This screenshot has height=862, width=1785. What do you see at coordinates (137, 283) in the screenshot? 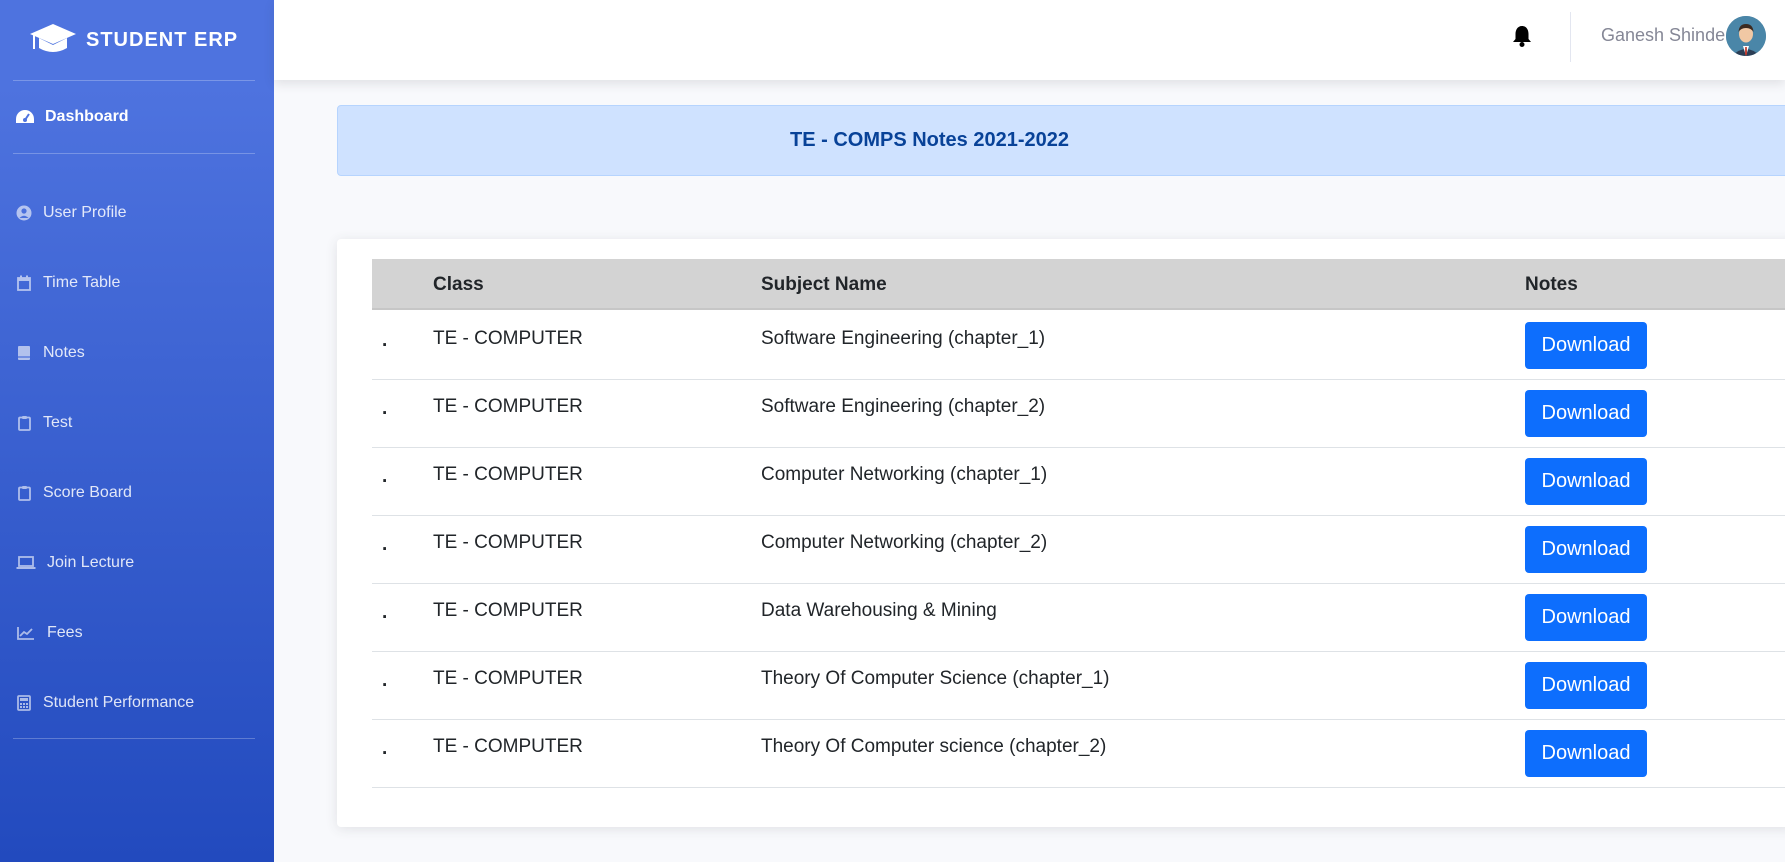
I see `sidebar-item-time-table: Time Table` at bounding box center [137, 283].